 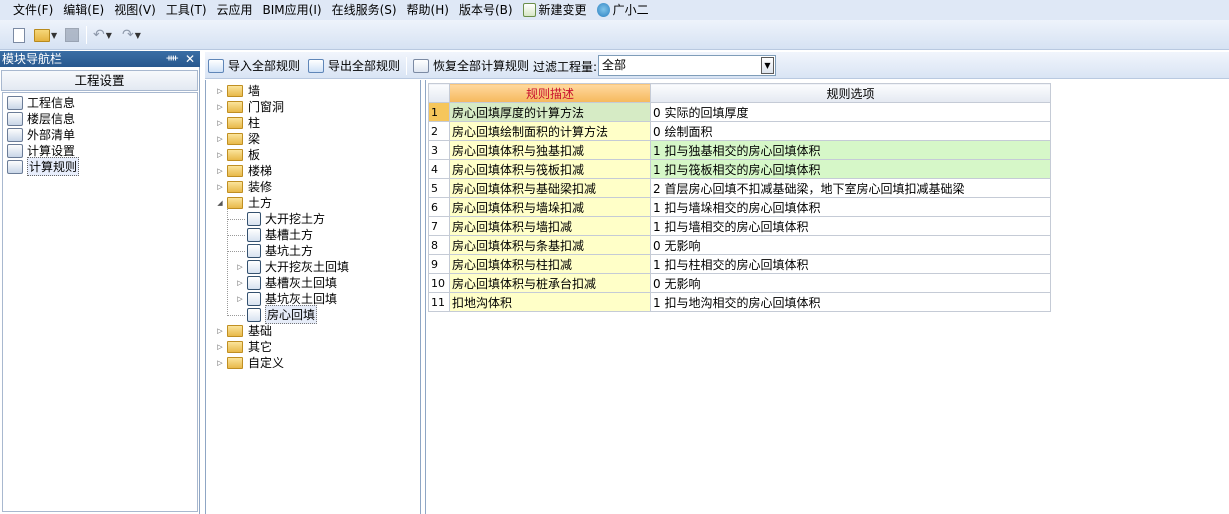 I want to click on row-number: 1, so click(x=439, y=112).